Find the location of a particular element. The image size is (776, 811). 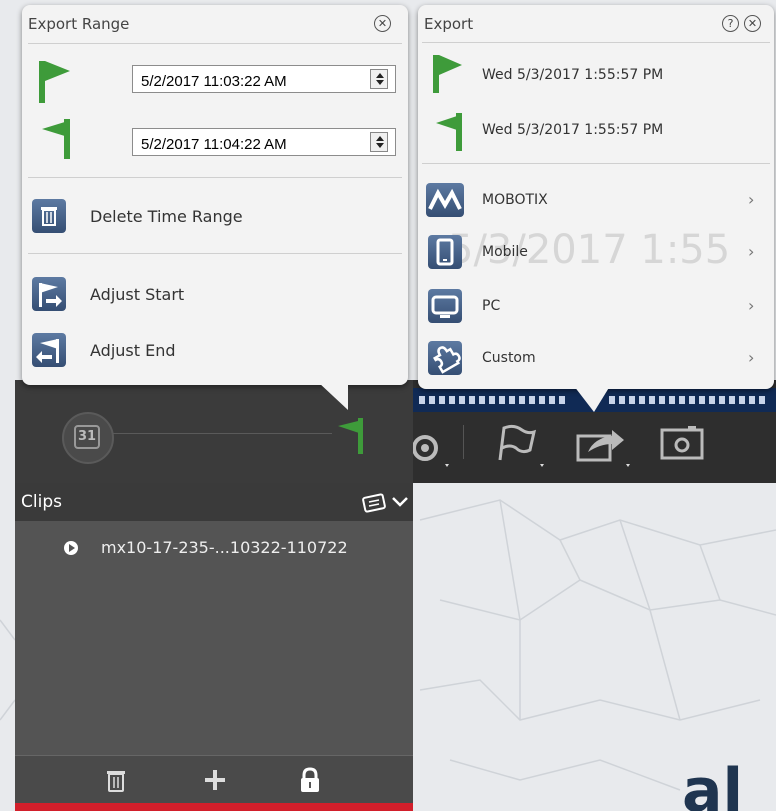

adjust-end-button: Adjust End is located at coordinates (210, 351).